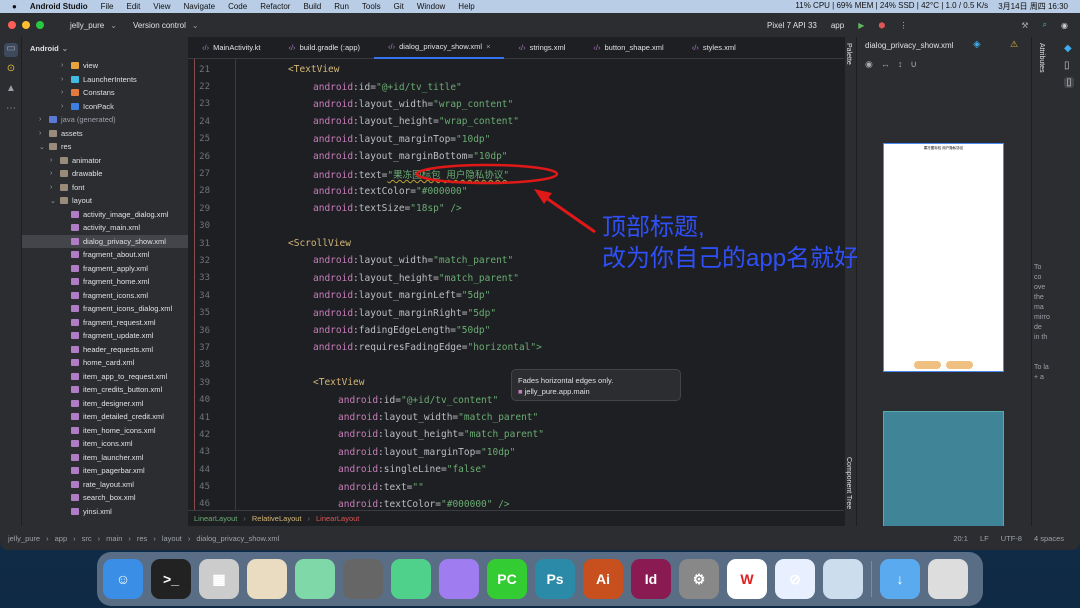 The height and width of the screenshot is (608, 1080). Describe the element at coordinates (507, 579) in the screenshot. I see `dock-pycharm-icon: PC` at that location.